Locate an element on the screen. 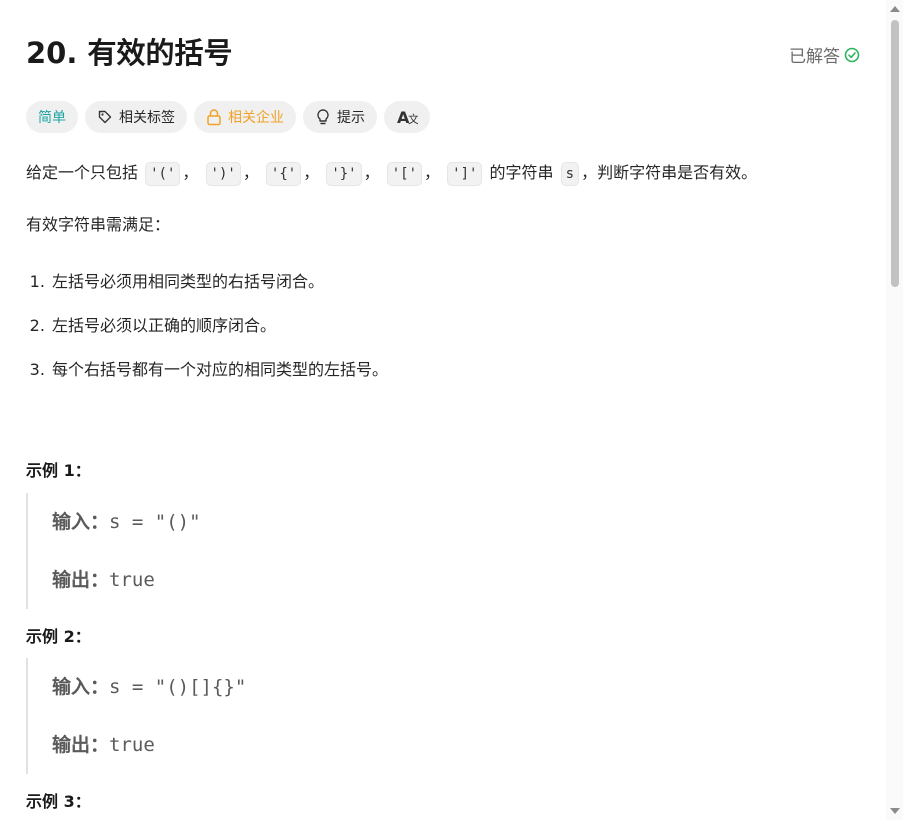 The image size is (903, 820). translate-button: A 文 is located at coordinates (407, 117).